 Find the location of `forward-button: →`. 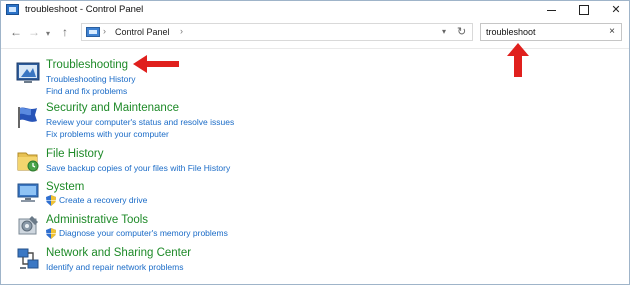

forward-button: → is located at coordinates (34, 32).